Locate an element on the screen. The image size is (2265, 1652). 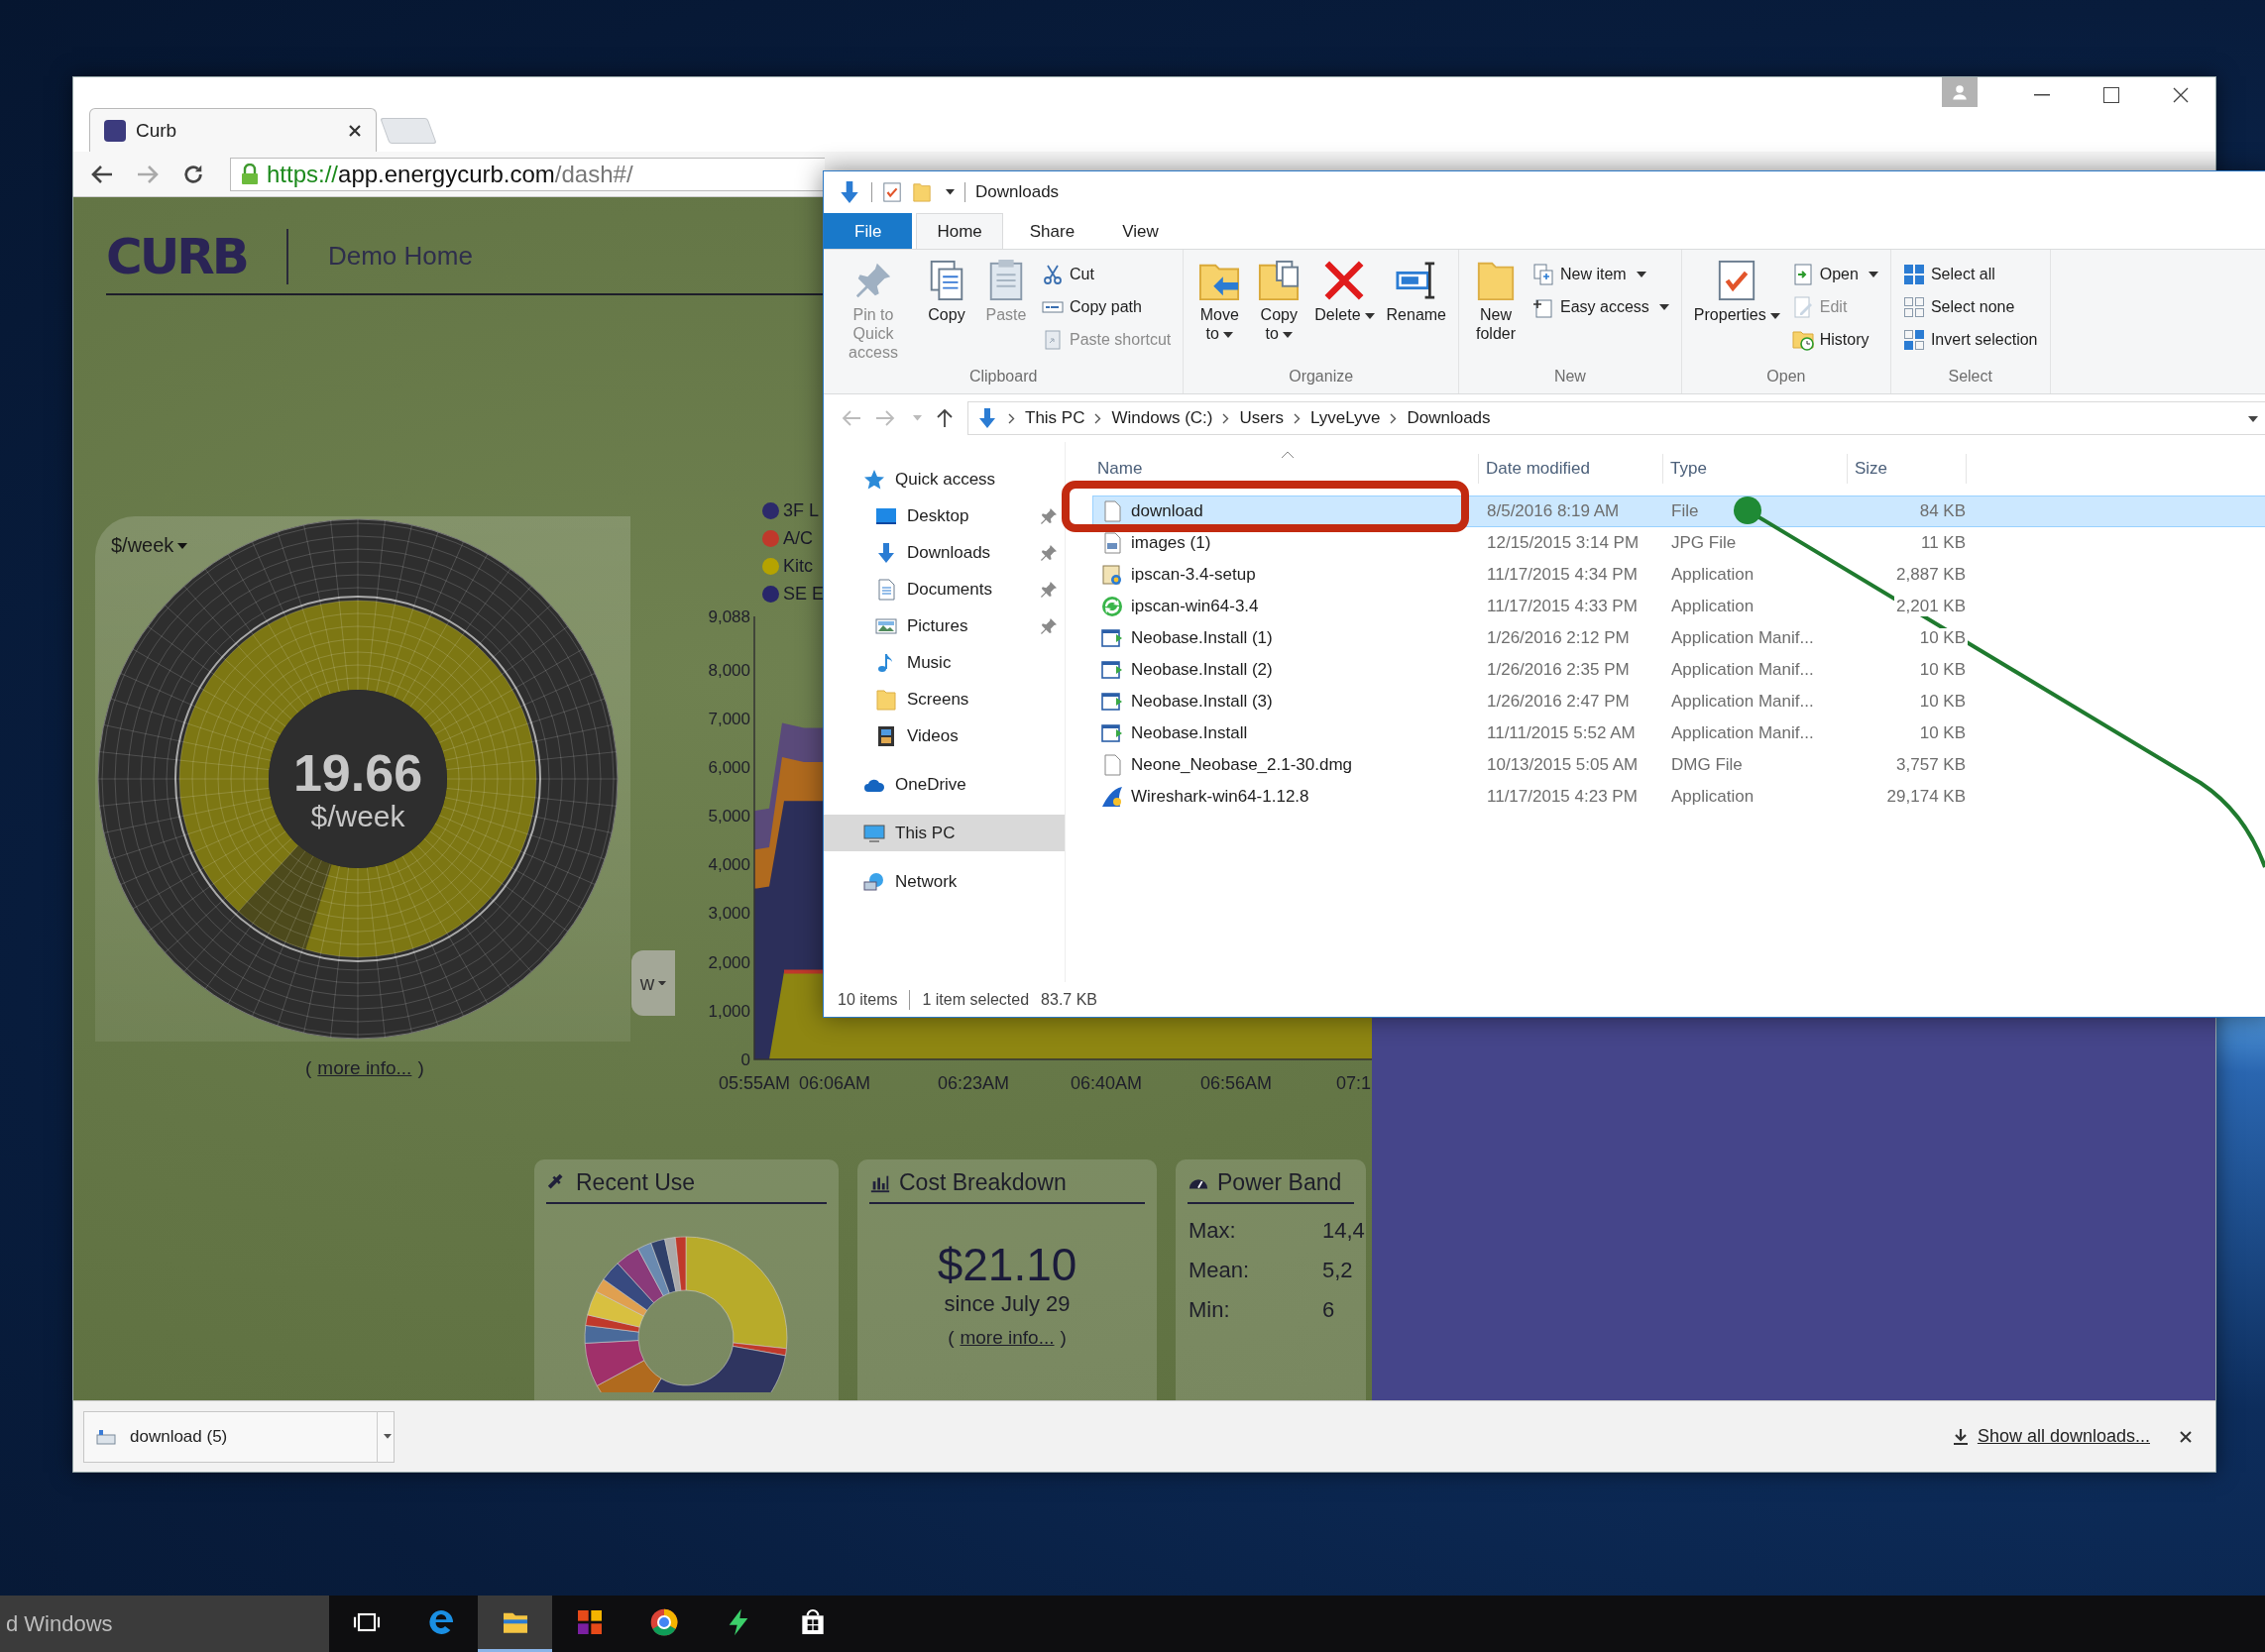
file-row: Wireshark-win64-1.12.8 11/17/2015 4:23 PM Application 29,174 KB is located at coordinates (1679, 797).